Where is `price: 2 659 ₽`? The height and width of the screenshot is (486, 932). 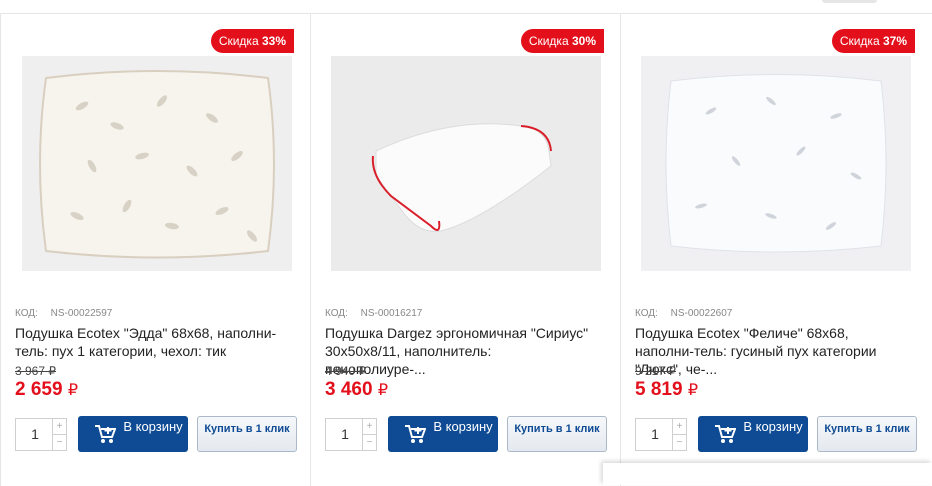
price: 2 659 ₽ is located at coordinates (46, 390).